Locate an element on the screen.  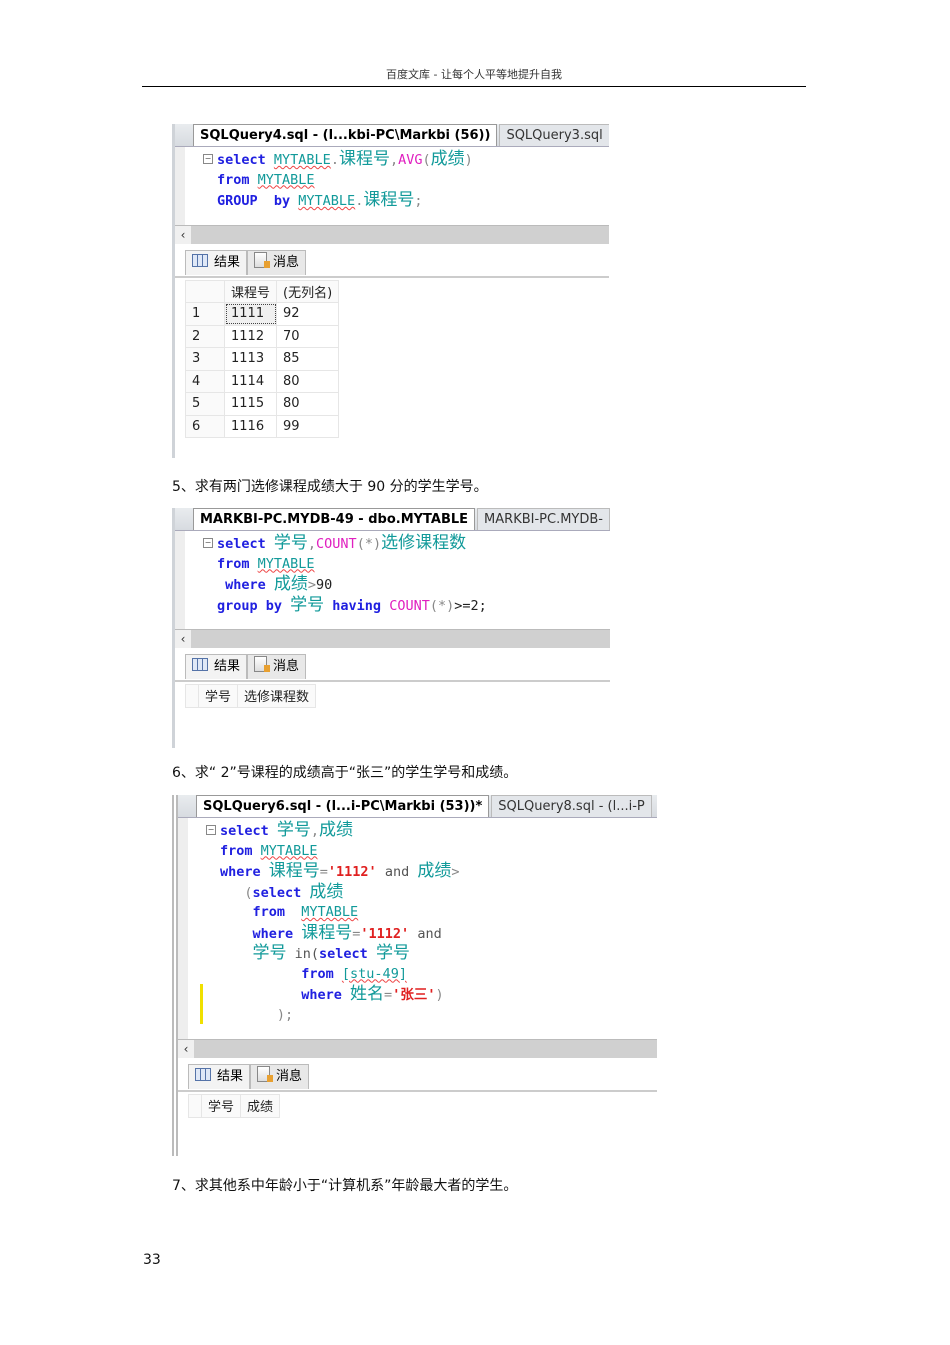
code-token: (*) is located at coordinates (442, 605).